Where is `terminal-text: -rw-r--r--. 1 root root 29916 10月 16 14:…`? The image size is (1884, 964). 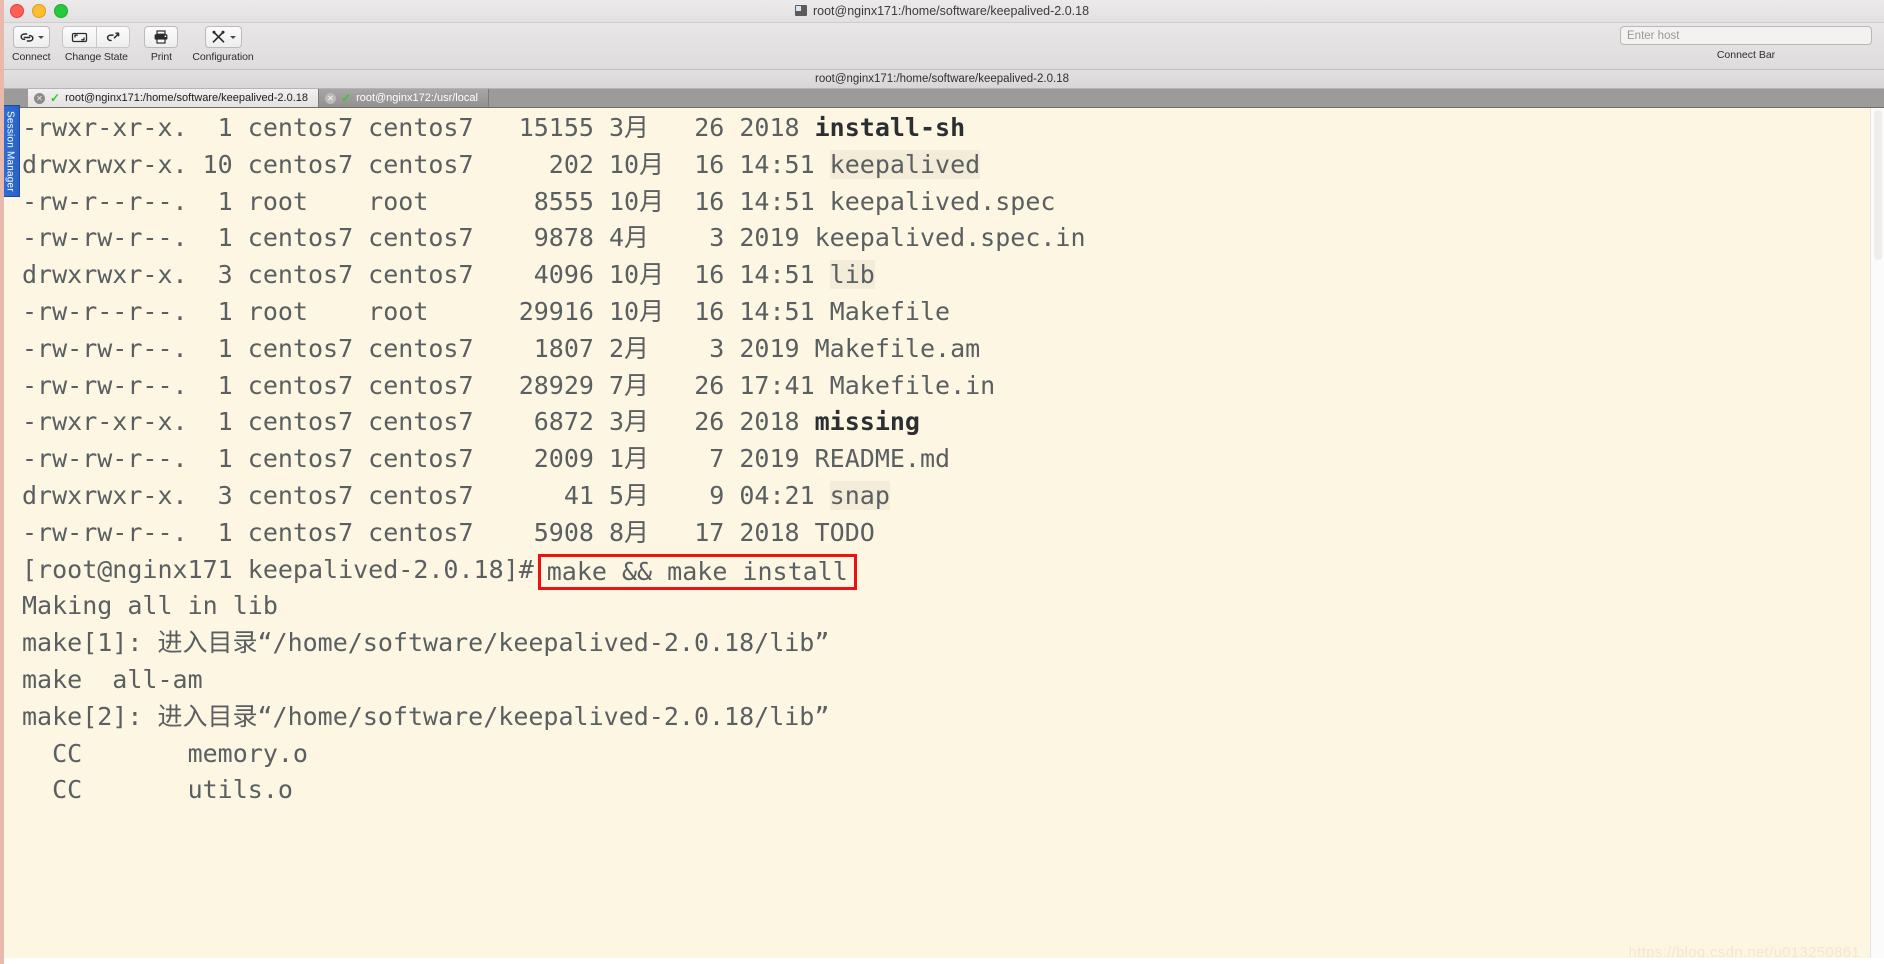 terminal-text: -rw-r--r--. 1 root root 29916 10月 16 14:… is located at coordinates (486, 311).